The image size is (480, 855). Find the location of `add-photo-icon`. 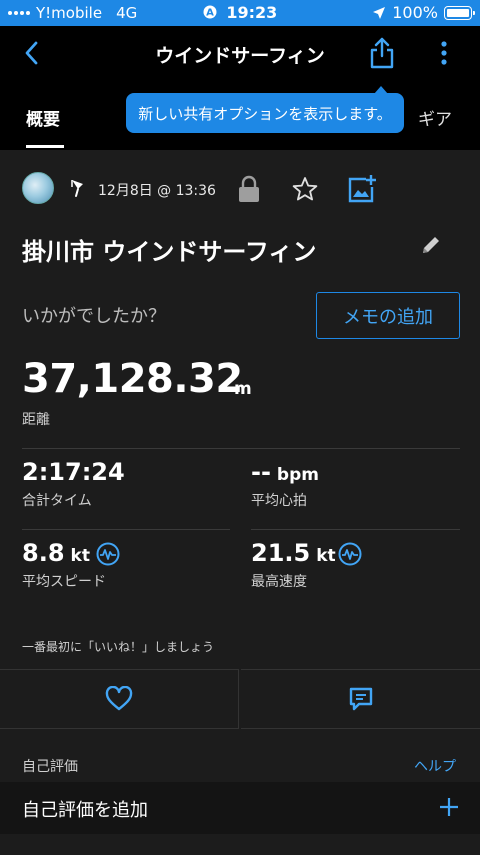

add-photo-icon is located at coordinates (362, 189).